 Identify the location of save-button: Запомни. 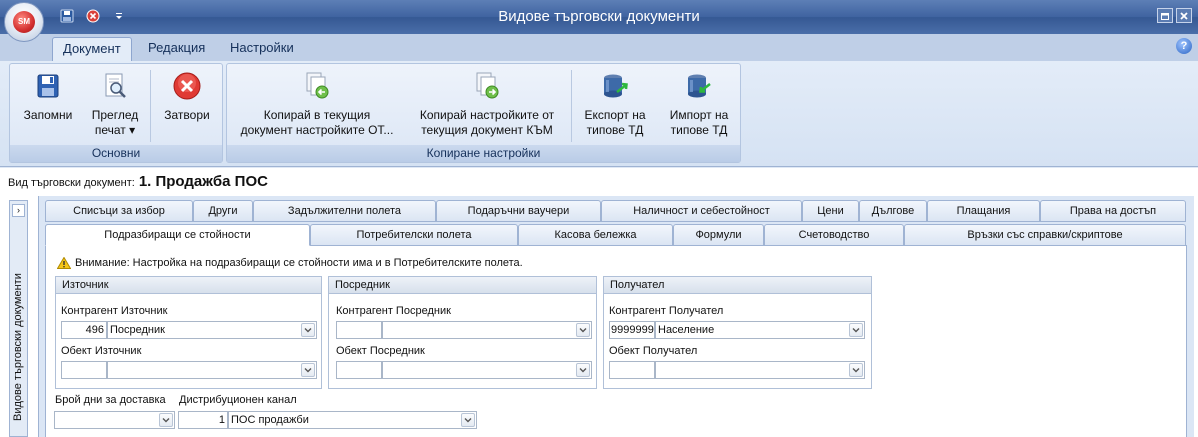
(48, 95).